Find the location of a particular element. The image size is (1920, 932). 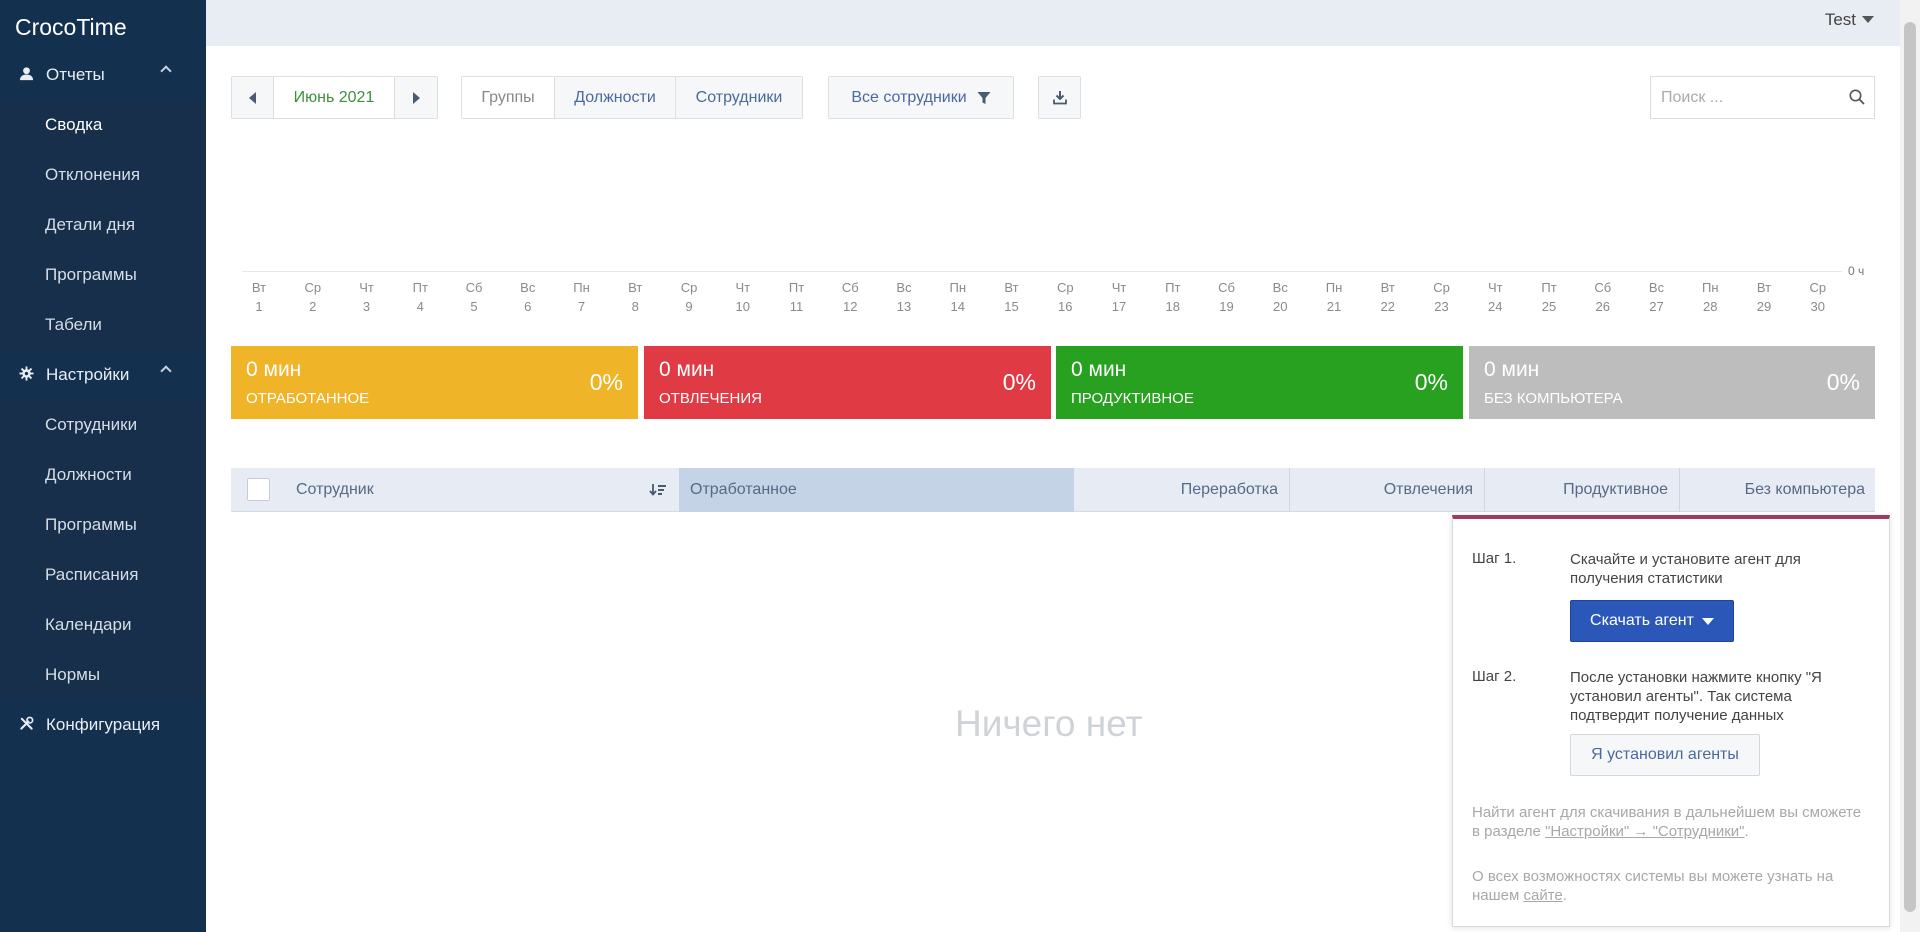

search-icon is located at coordinates (1857, 97).